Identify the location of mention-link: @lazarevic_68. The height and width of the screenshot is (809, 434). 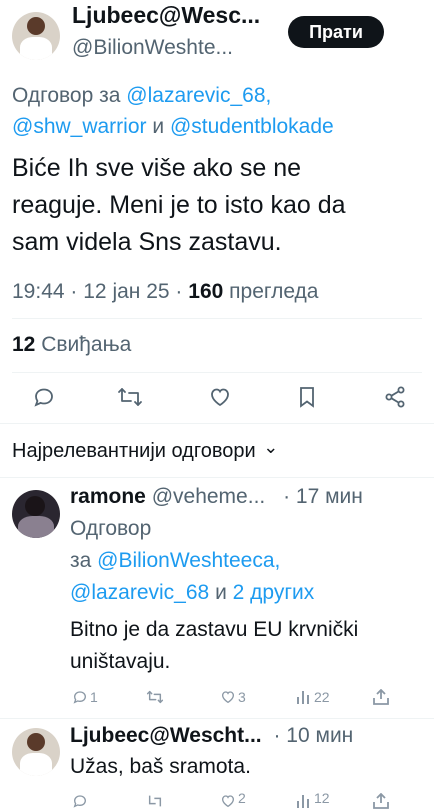
(139, 592).